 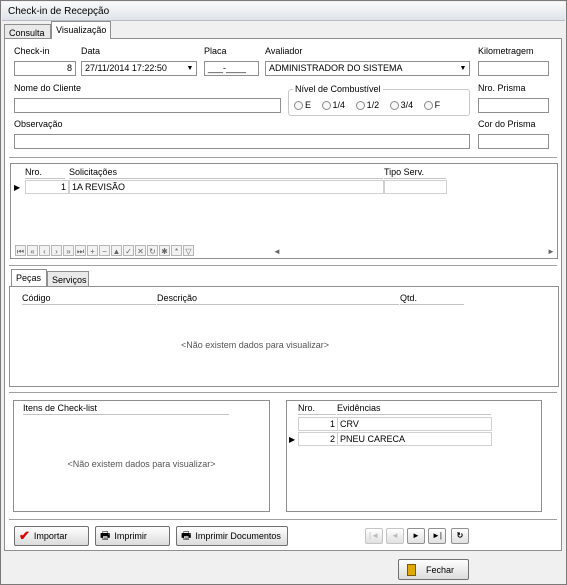 I want to click on last-record-icon: ⏭, so click(x=80, y=250).